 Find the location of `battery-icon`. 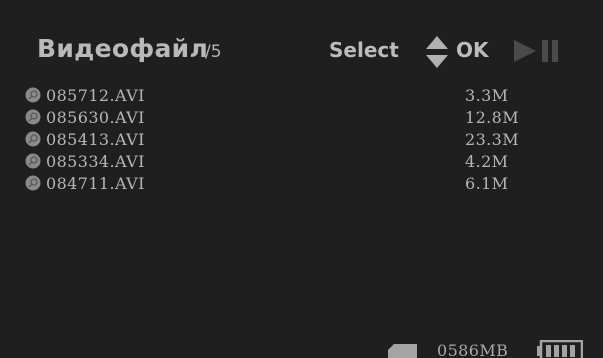

battery-icon is located at coordinates (560, 349).